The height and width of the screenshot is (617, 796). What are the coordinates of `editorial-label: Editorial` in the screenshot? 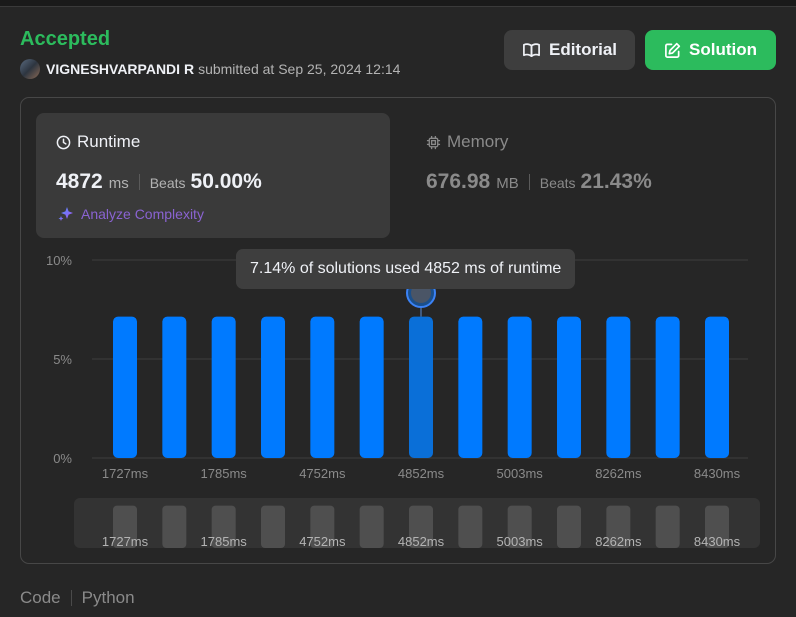 It's located at (582, 49).